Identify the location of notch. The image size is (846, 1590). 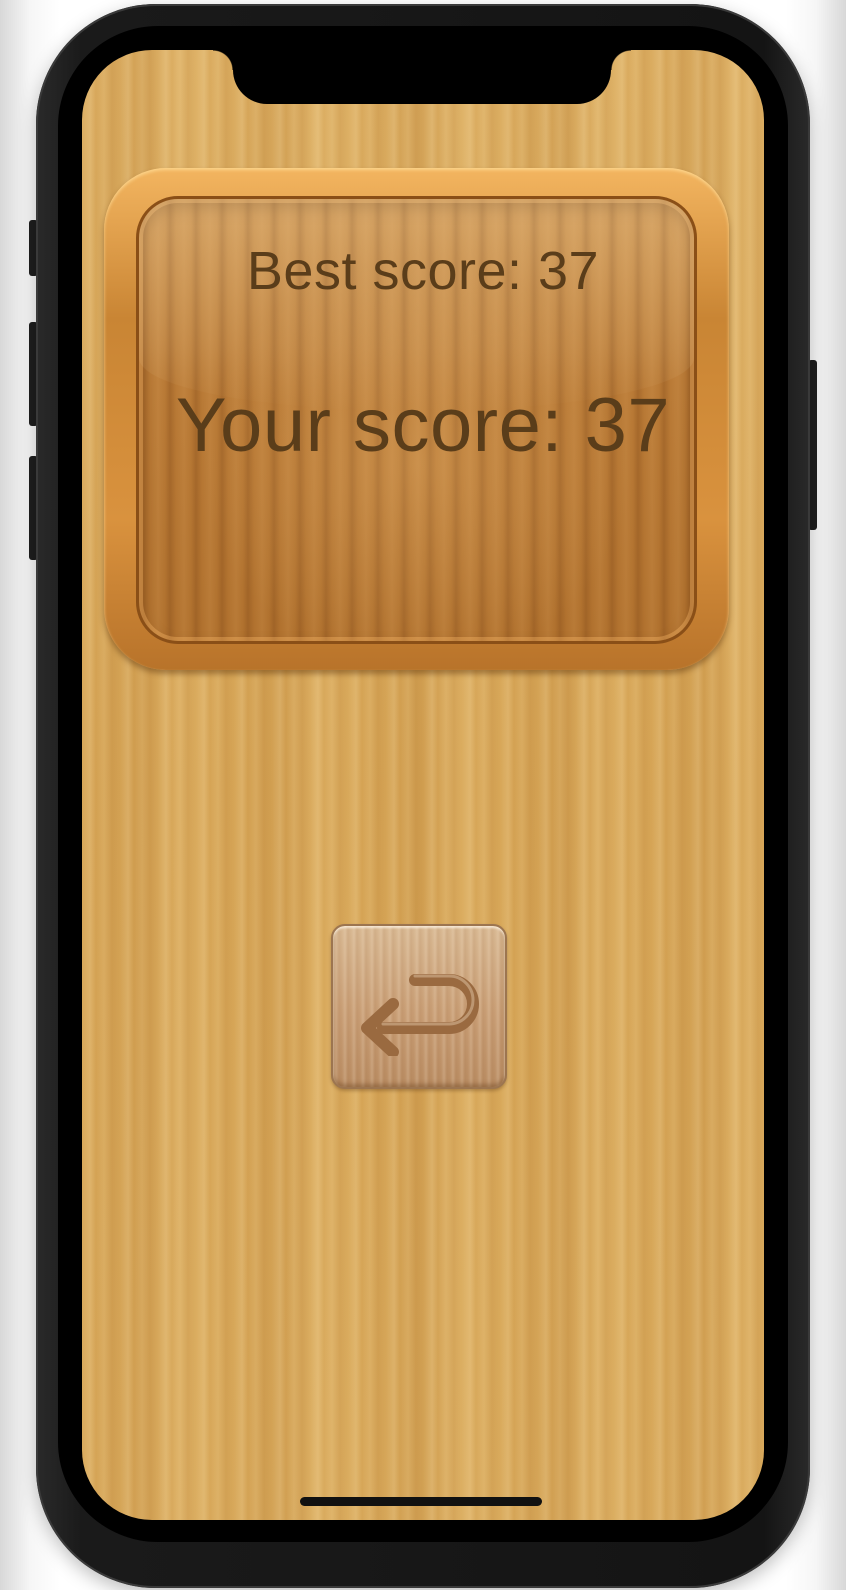
(422, 77).